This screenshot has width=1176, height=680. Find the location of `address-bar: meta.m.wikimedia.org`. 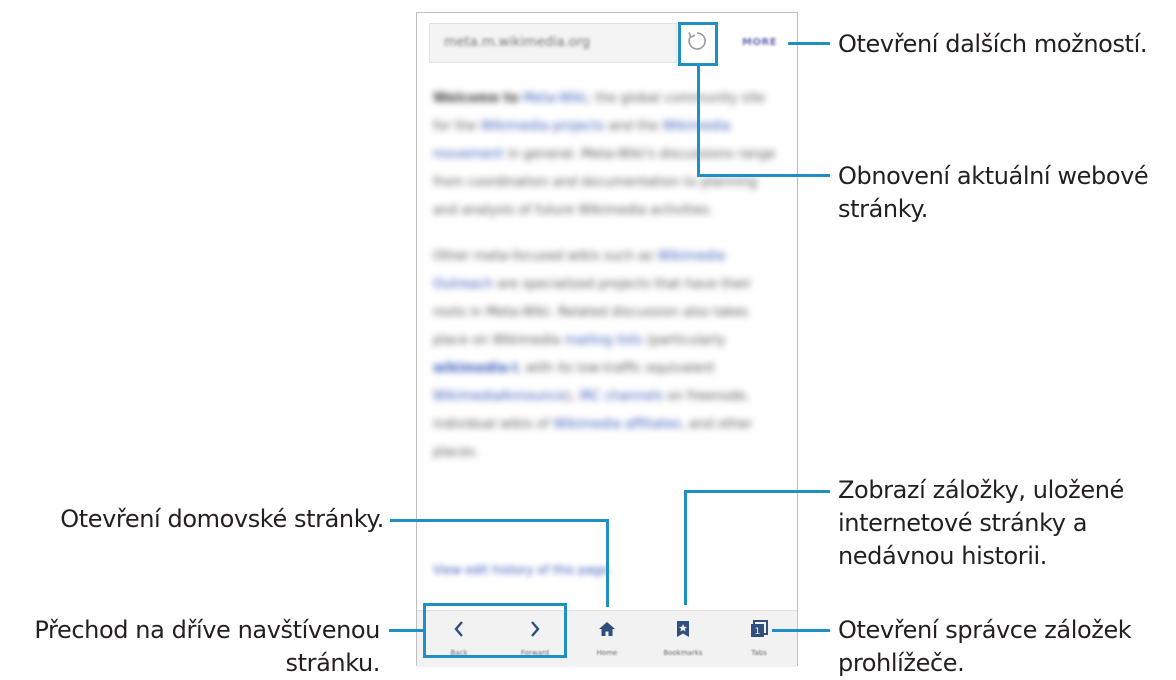

address-bar: meta.m.wikimedia.org is located at coordinates (553, 43).